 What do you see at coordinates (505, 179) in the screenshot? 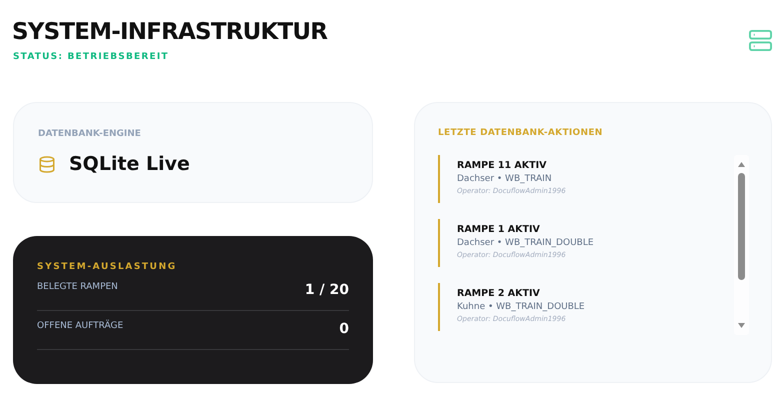
I see `action-detail: Dachser • WB_TRAIN` at bounding box center [505, 179].